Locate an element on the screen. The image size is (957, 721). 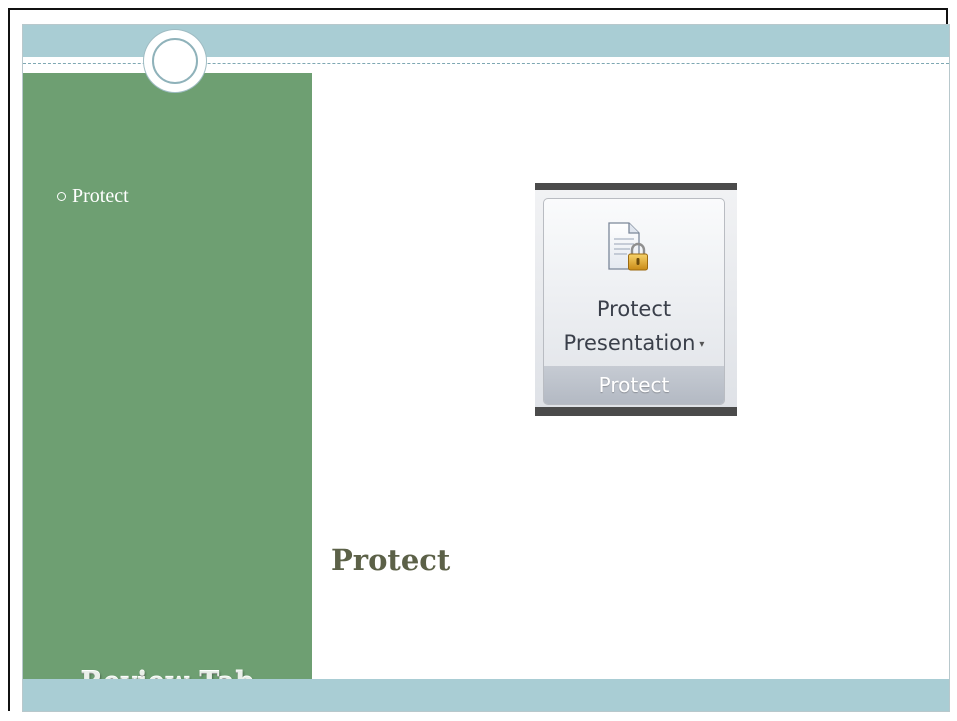
ribbon-background: Protect Presentation ▾ Protect is located at coordinates (636, 298).